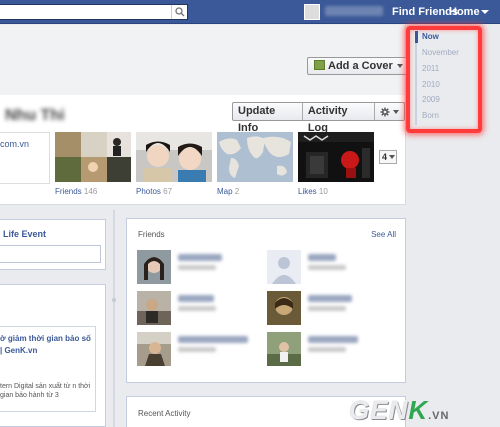  What do you see at coordinates (430, 68) in the screenshot?
I see `timeline-nav-2011: 2011` at bounding box center [430, 68].